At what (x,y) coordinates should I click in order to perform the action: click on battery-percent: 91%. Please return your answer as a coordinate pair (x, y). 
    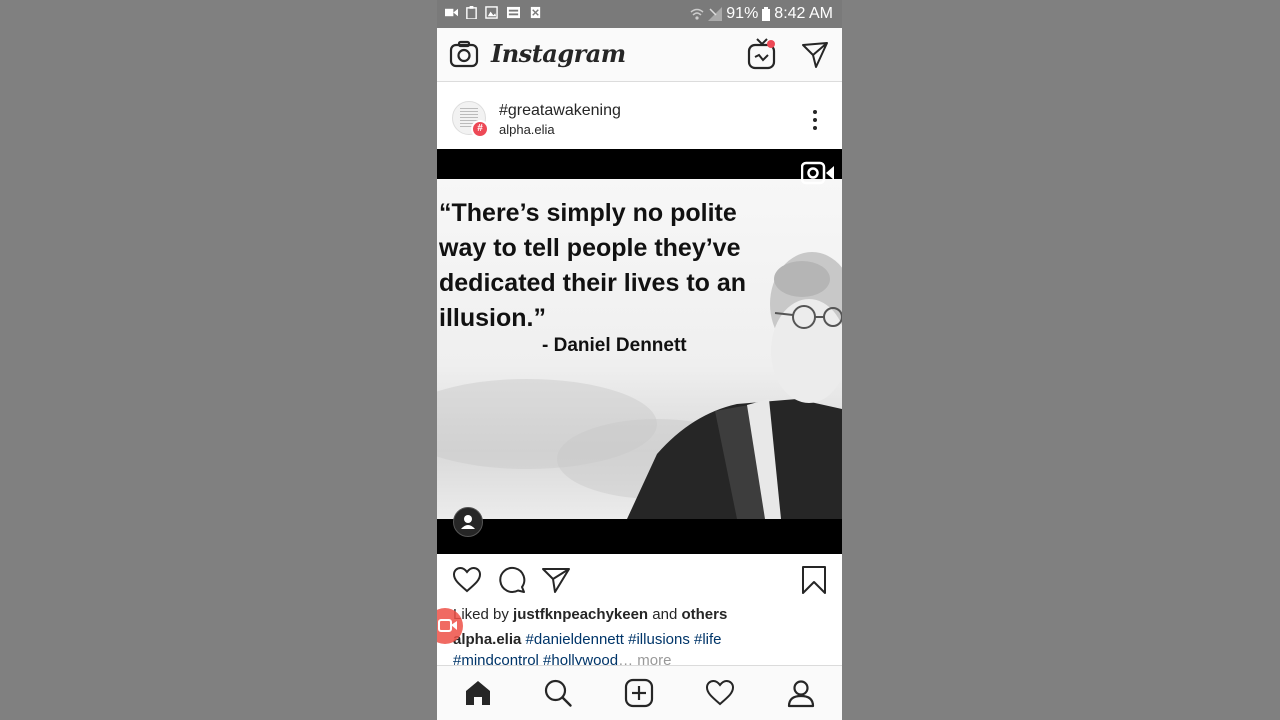
    Looking at the image, I should click on (742, 13).